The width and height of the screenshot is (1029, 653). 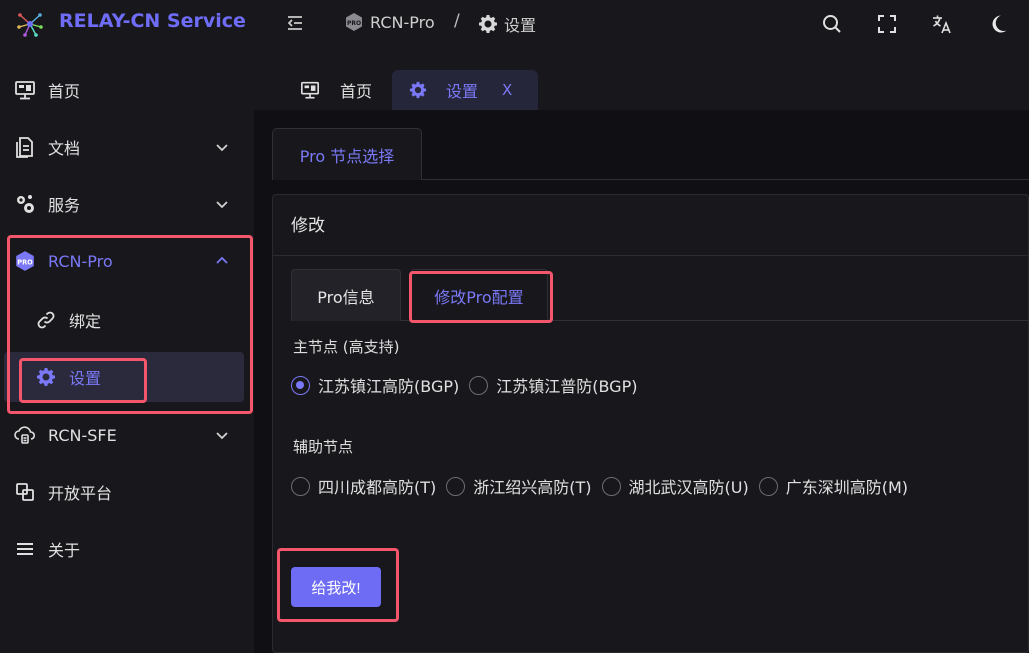 I want to click on breadcrumb-rcn-pro: PRO RCN-Pro, so click(x=389, y=22).